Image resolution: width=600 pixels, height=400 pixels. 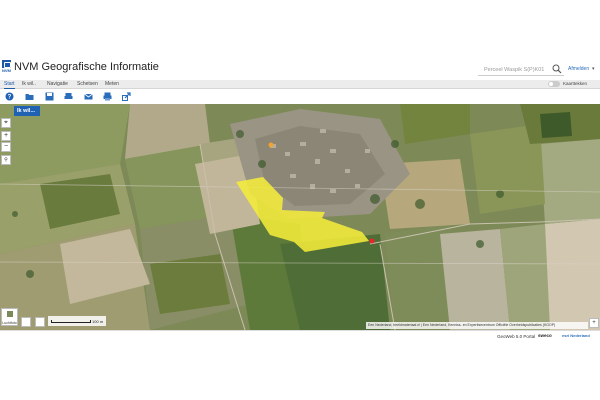 I want to click on esri-logo: esri Nederland, so click(x=576, y=335).